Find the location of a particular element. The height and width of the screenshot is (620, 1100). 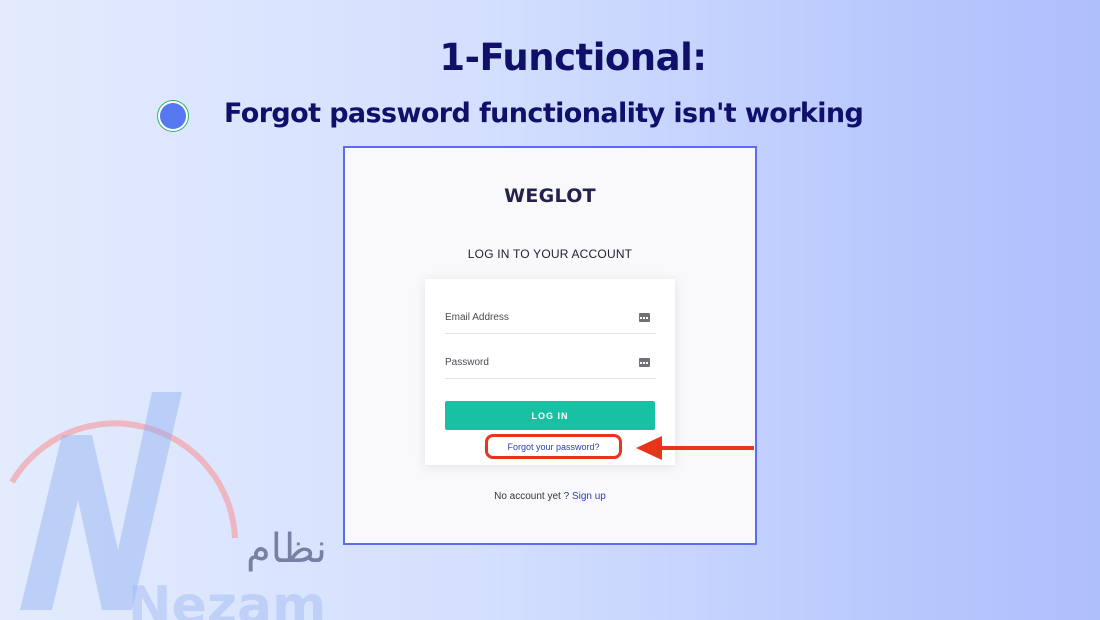

signup-prompt: No account yet ? is located at coordinates (533, 496).